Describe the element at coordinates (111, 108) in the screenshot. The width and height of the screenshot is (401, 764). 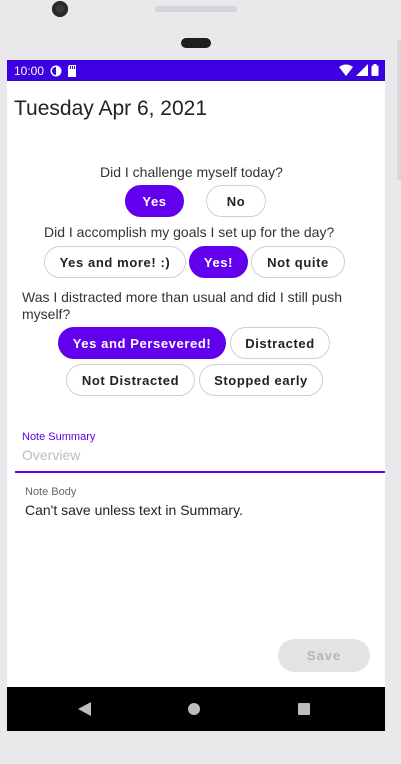
I see `page-title-date: Tuesday Apr 6, 2021` at that location.